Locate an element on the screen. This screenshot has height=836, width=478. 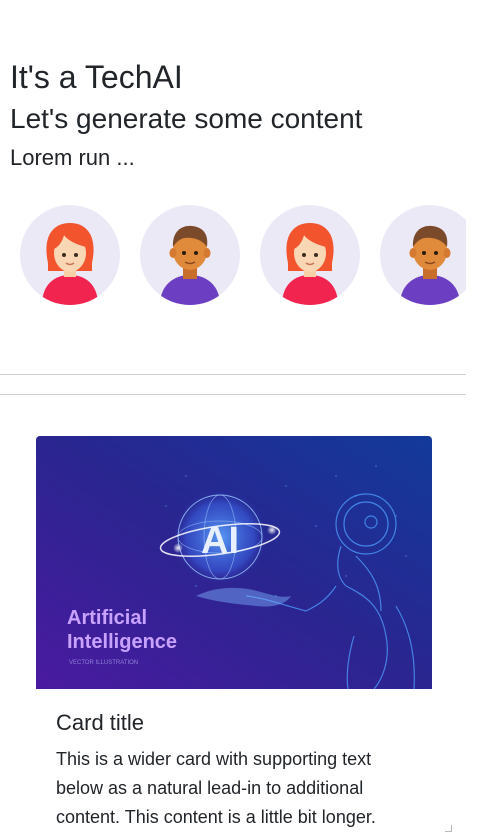
card-image-headline-line2: Intelligence is located at coordinates (122, 642).